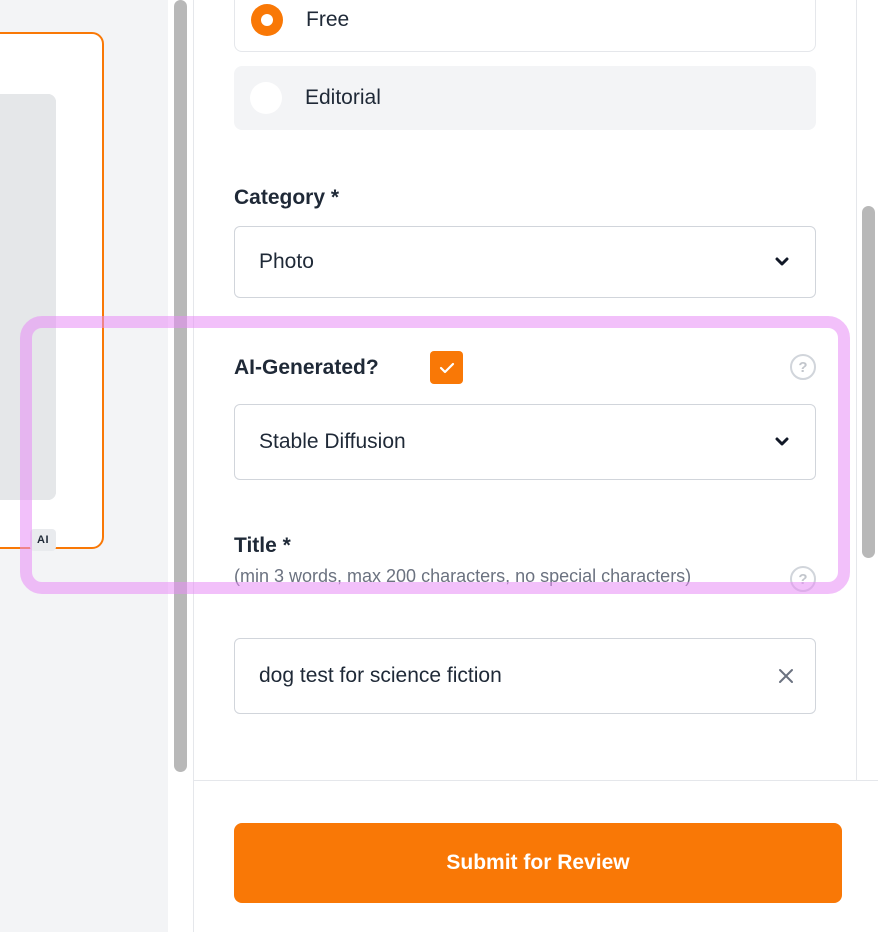 The image size is (878, 932). I want to click on submit-for-review-button: Submit for Review, so click(538, 863).